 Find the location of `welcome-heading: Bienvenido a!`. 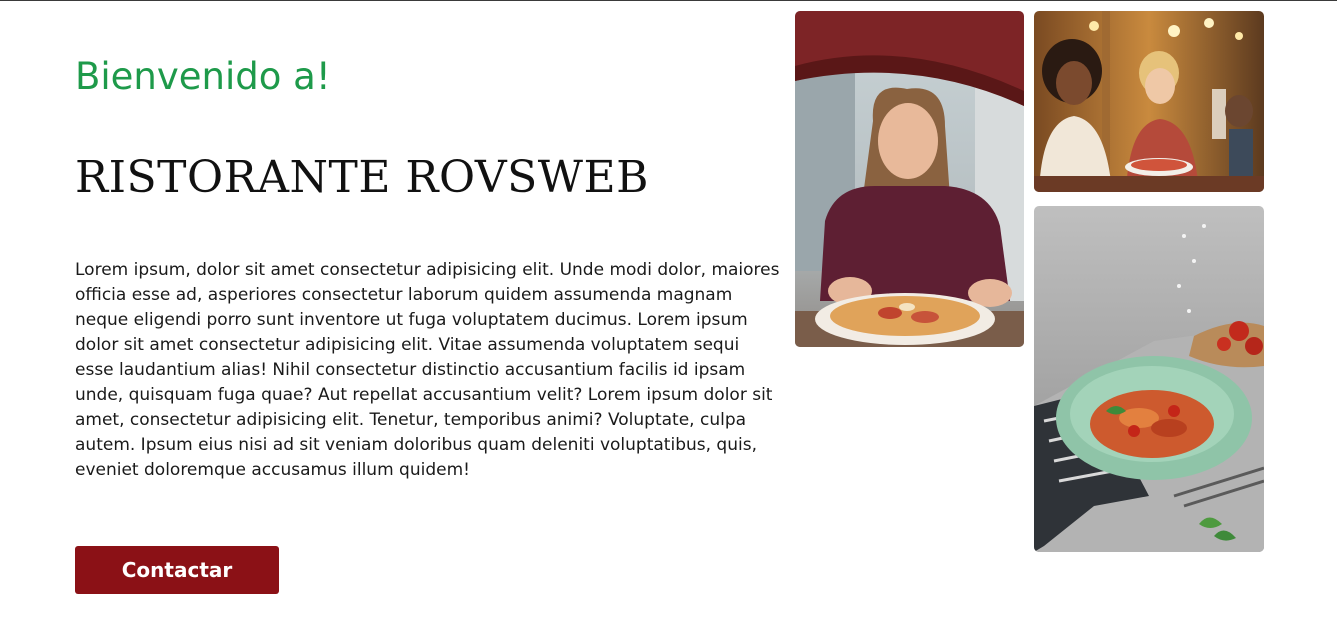

welcome-heading: Bienvenido a! is located at coordinates (203, 76).